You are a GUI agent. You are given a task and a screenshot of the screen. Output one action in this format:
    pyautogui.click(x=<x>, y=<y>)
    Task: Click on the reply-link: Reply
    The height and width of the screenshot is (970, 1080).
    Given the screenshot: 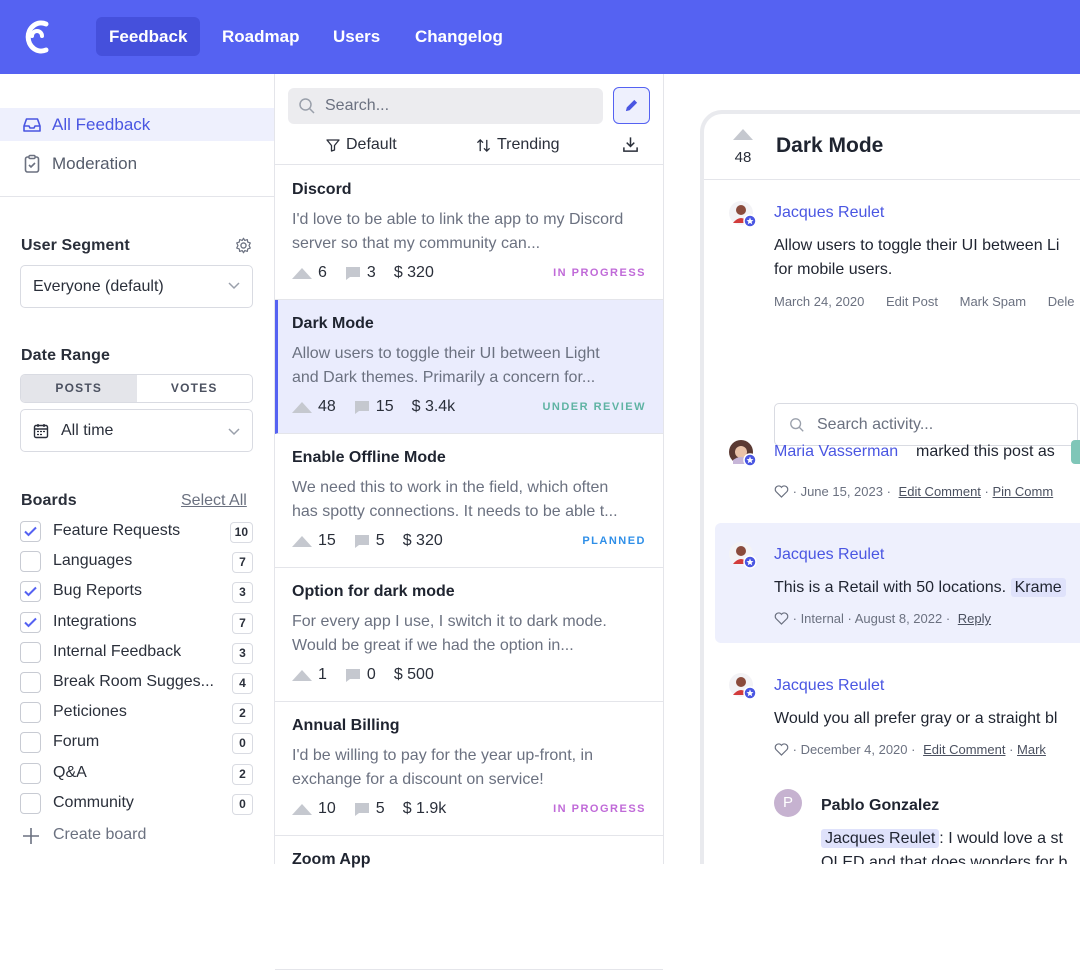 What is the action you would take?
    pyautogui.click(x=974, y=618)
    